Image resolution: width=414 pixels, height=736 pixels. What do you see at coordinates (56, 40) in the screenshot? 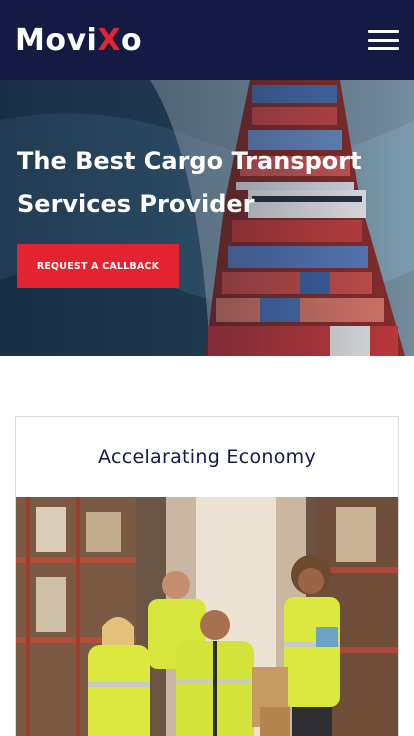
I see `logo-text-part1: Movi` at bounding box center [56, 40].